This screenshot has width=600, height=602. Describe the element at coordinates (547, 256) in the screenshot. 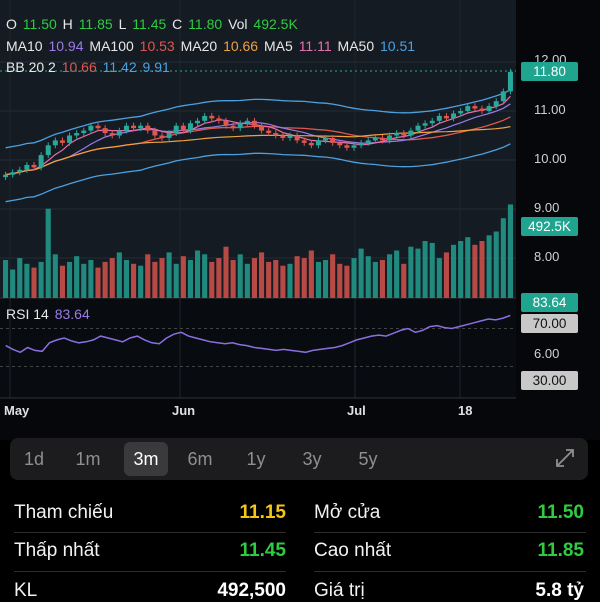

I see `price-tick-8: 8.00` at that location.